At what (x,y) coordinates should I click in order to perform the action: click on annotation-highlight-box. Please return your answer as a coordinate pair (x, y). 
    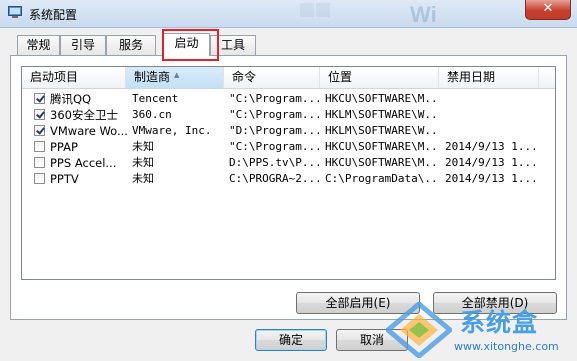
    Looking at the image, I should click on (190, 45).